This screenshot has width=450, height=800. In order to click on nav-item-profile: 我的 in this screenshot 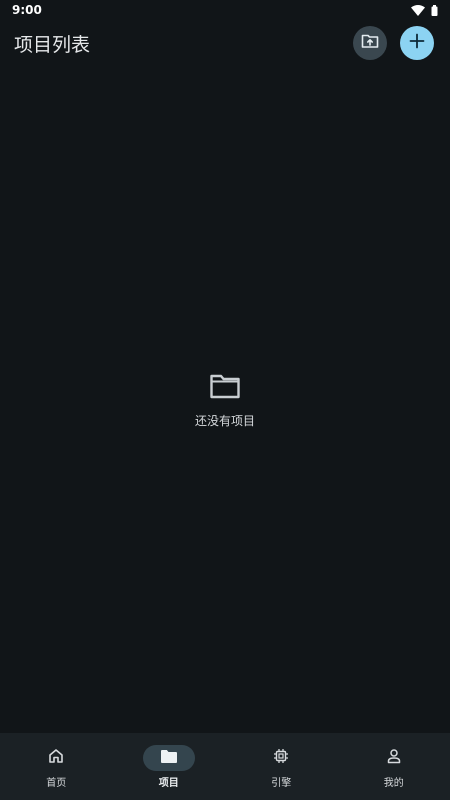, I will do `click(394, 766)`.